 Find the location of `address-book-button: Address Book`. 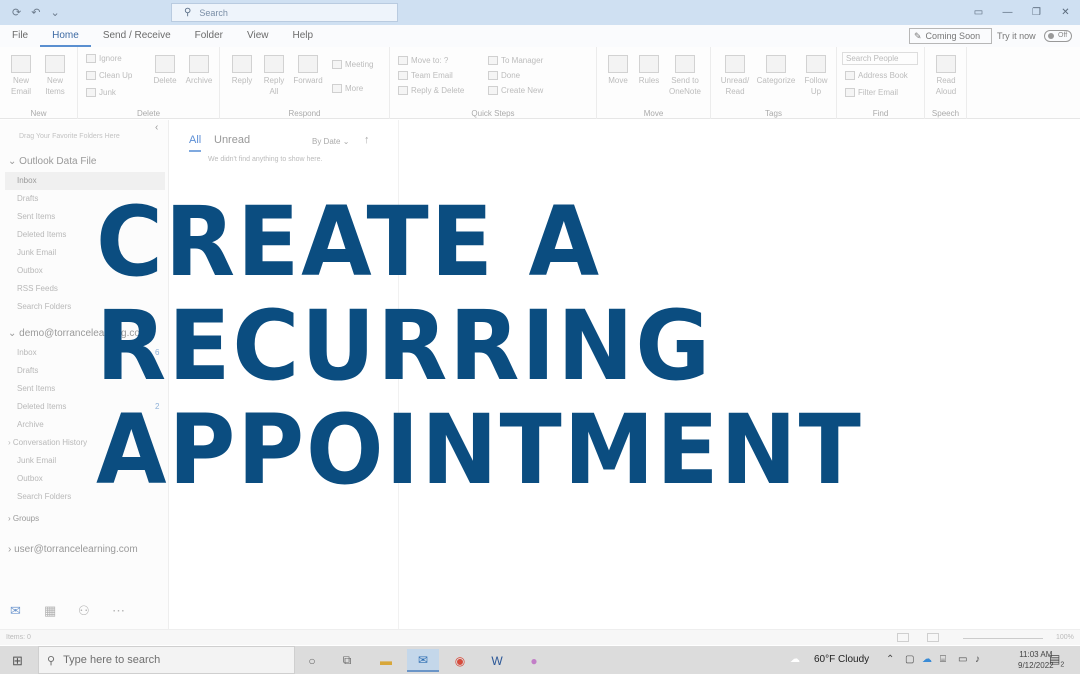

address-book-button: Address Book is located at coordinates (876, 75).